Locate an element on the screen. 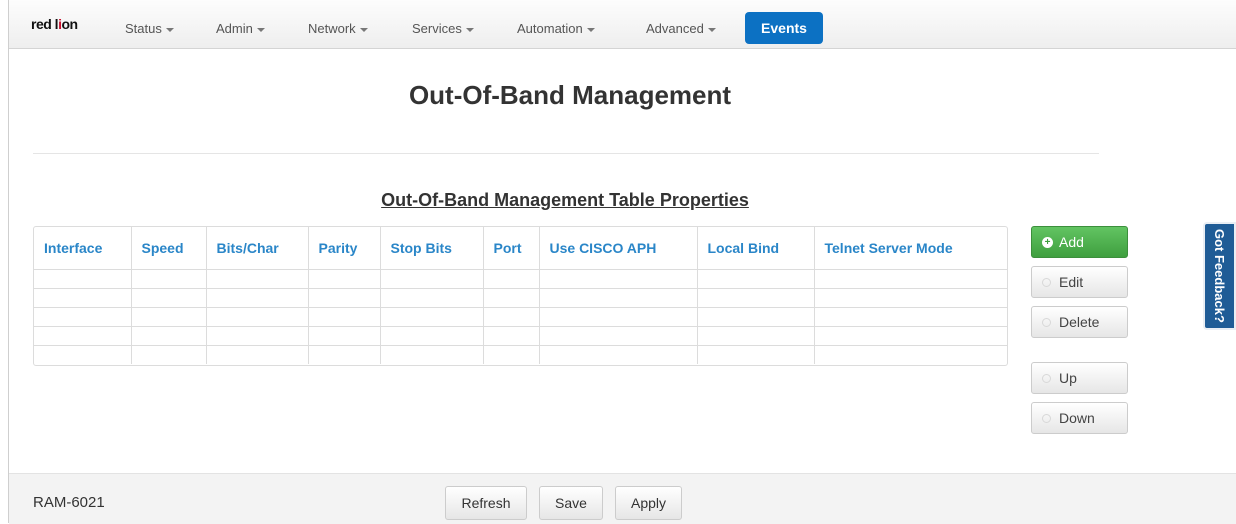  down-label: Down is located at coordinates (1077, 418).